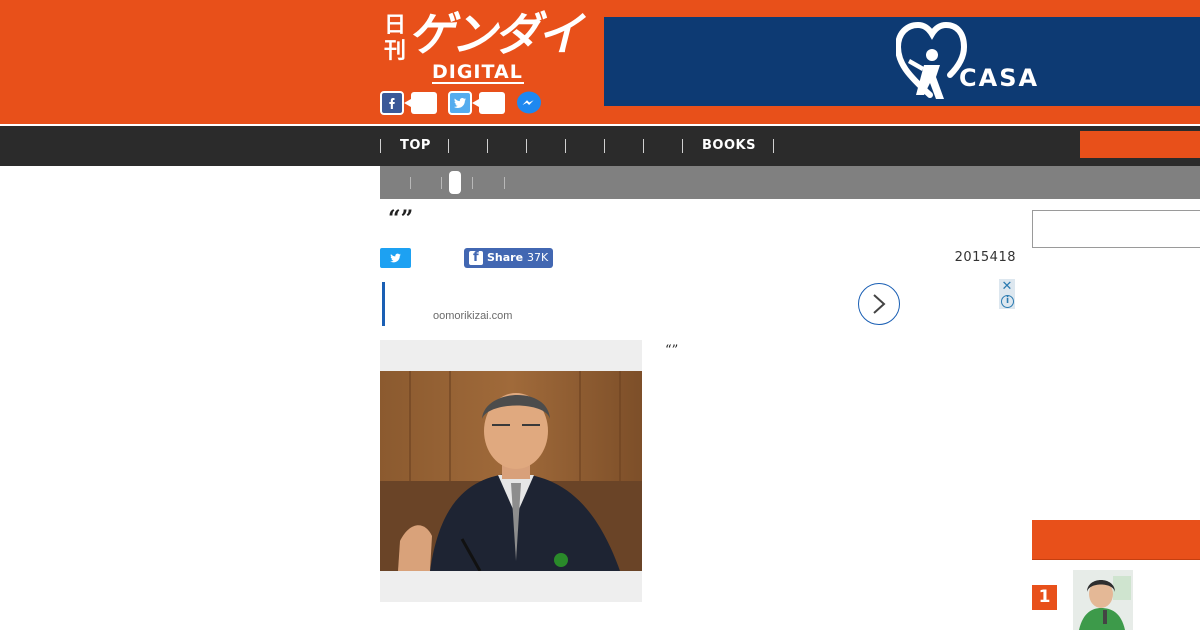 This screenshot has height=630, width=1200. Describe the element at coordinates (932, 60) in the screenshot. I see `casa-heart-logo` at that location.